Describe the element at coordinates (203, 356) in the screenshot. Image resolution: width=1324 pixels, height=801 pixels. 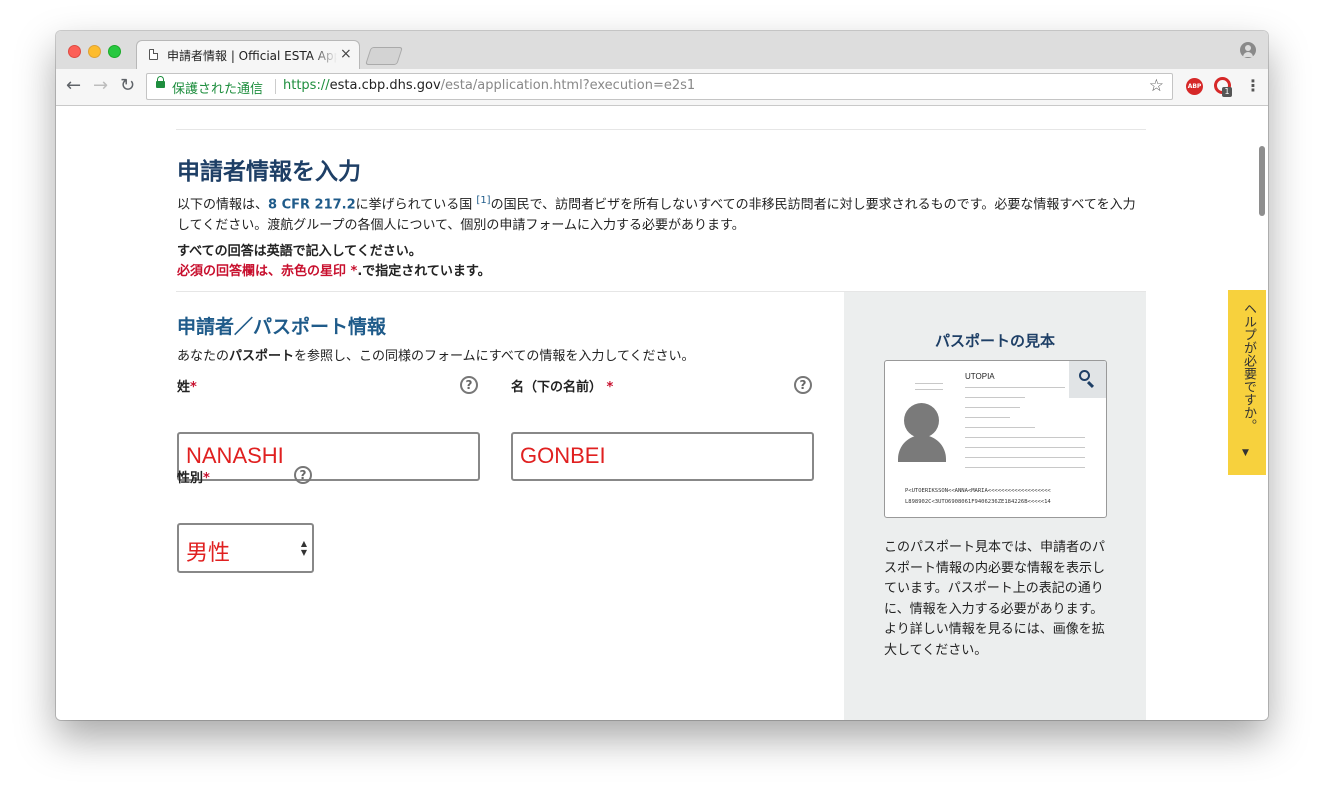
I see `section-desc-part: あなたの` at that location.